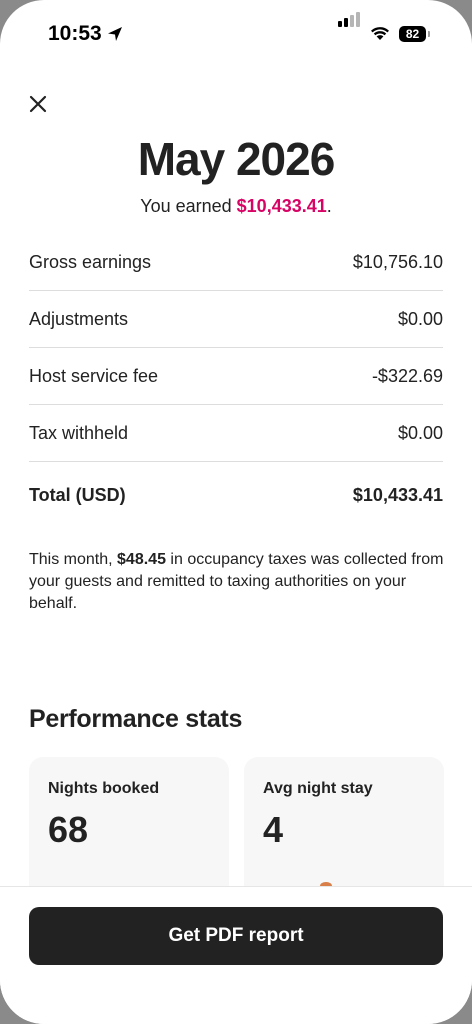 The image size is (472, 1024). I want to click on location-arrow-icon, so click(115, 34).